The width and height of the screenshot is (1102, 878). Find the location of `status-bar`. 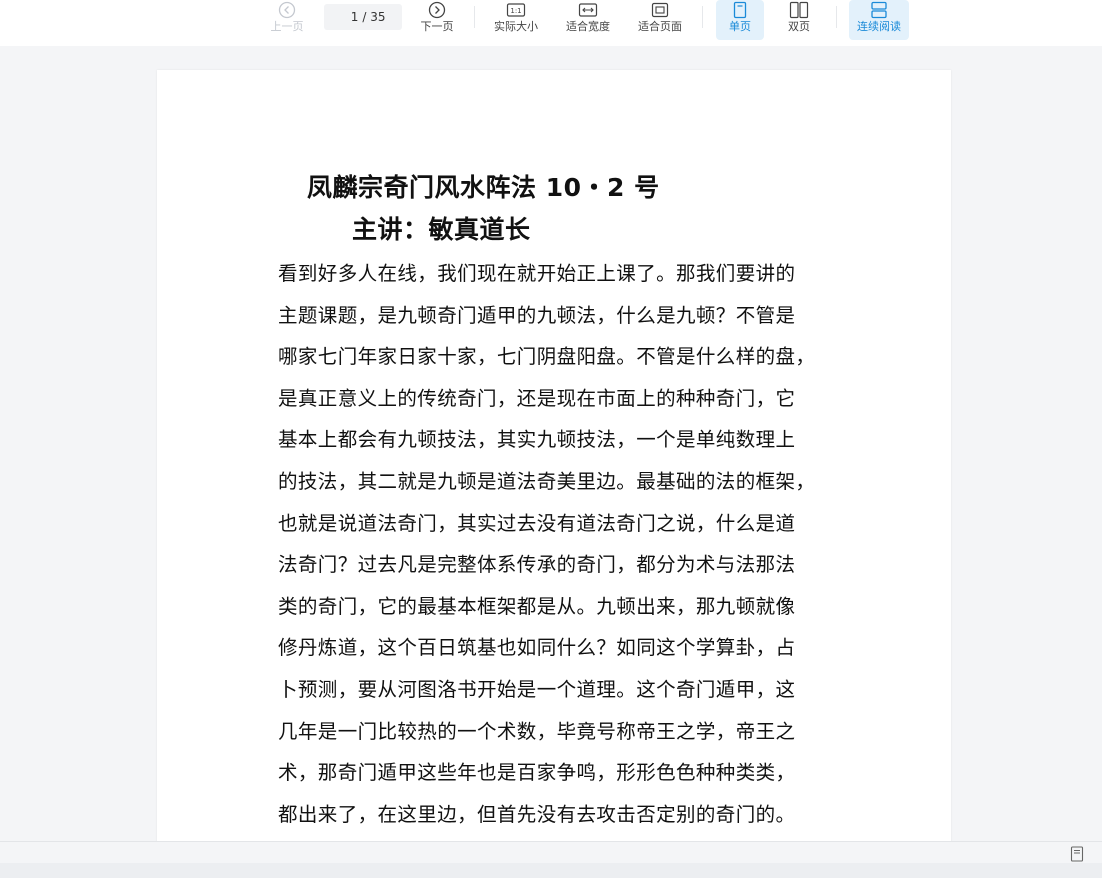

status-bar is located at coordinates (551, 852).